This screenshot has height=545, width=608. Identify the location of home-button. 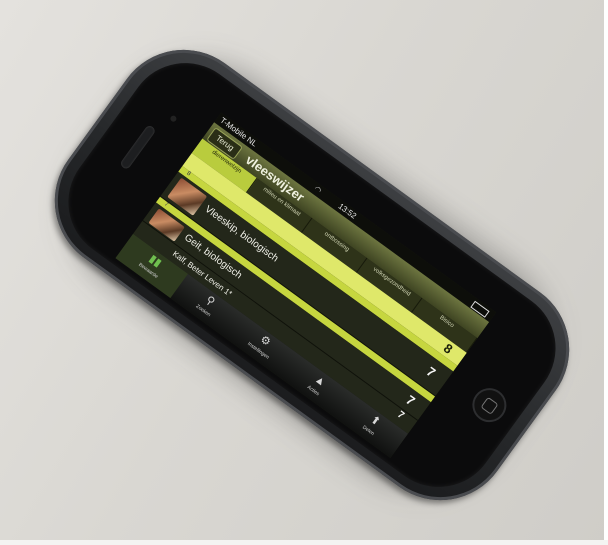
(489, 405).